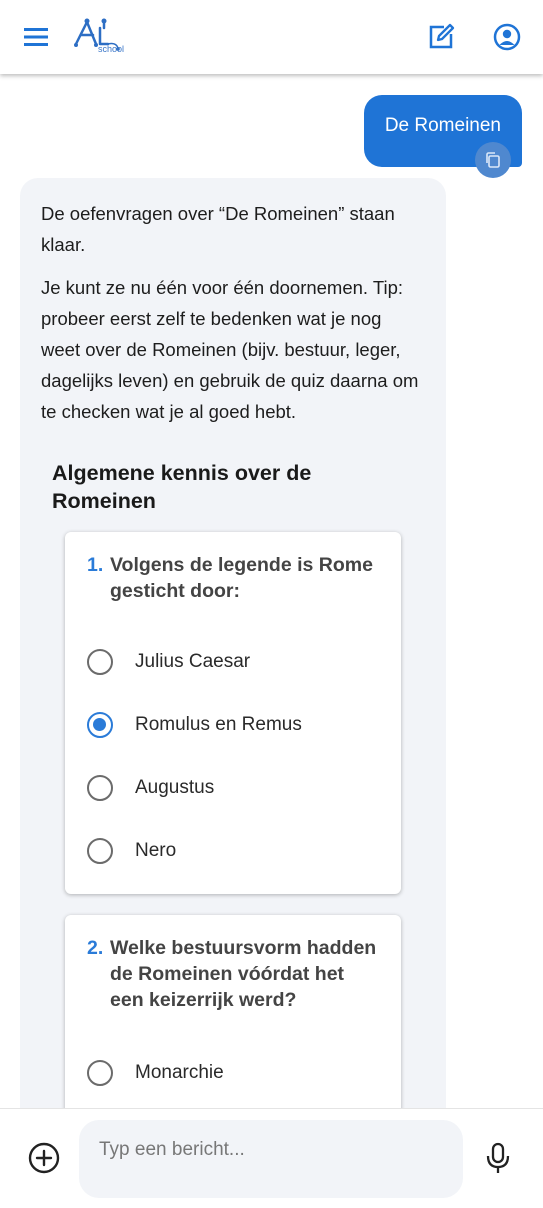  I want to click on question-number: 2., so click(95, 948).